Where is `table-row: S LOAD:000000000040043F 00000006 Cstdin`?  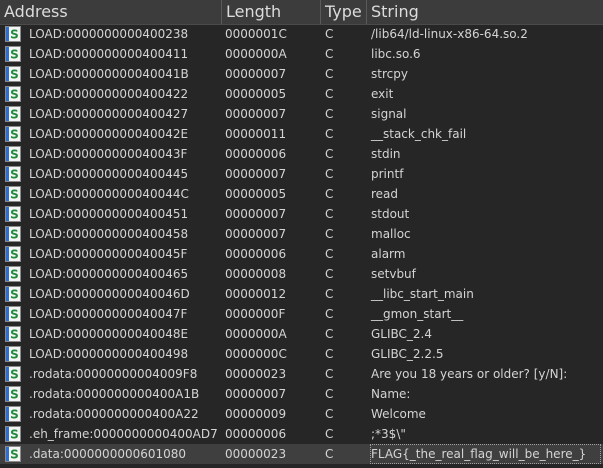 table-row: S LOAD:000000000040043F 00000006 Cstdin is located at coordinates (301, 154).